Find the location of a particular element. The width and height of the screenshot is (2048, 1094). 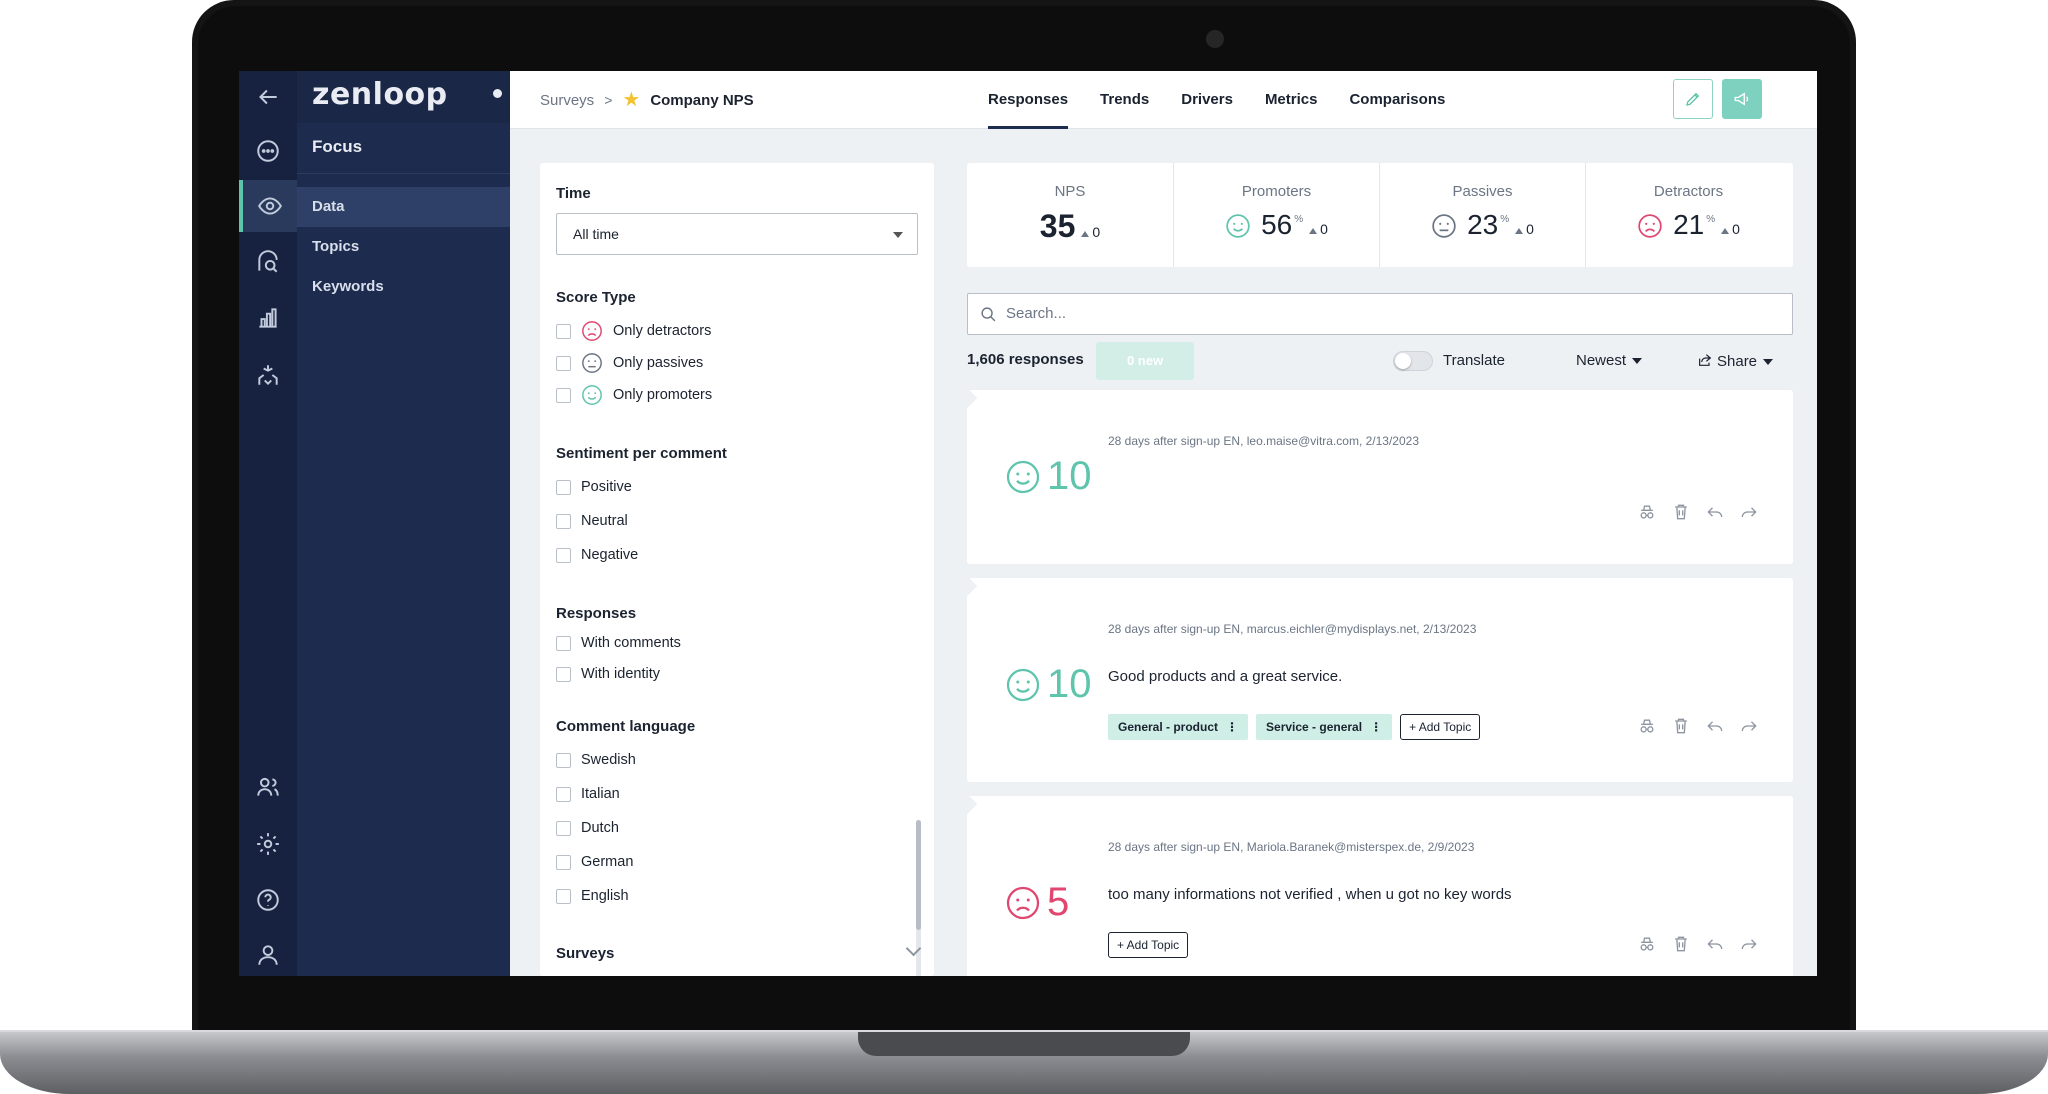

filter-only-passives: Only passives is located at coordinates (629, 363).